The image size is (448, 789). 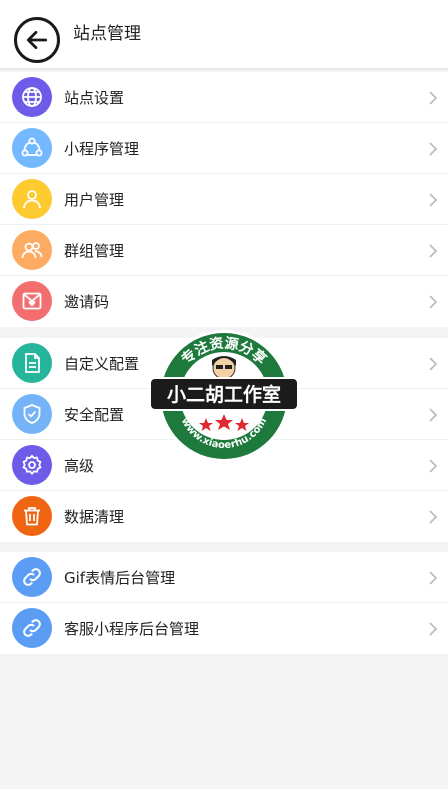 What do you see at coordinates (32, 363) in the screenshot?
I see `document-icon` at bounding box center [32, 363].